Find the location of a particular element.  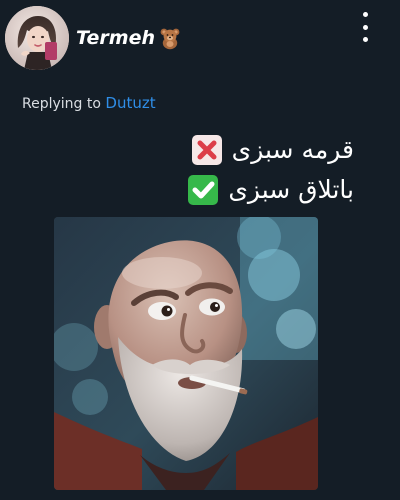

teddy-bear-icon is located at coordinates (170, 39).